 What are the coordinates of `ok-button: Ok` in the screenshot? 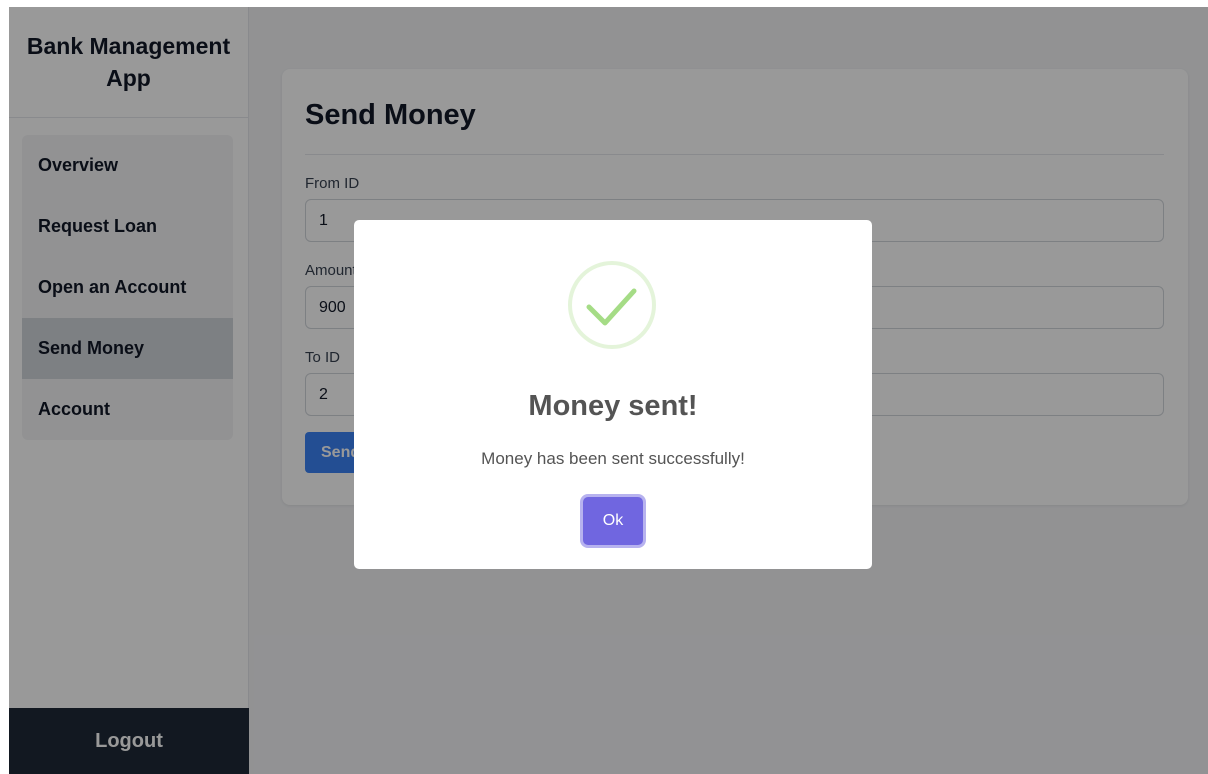 It's located at (613, 521).